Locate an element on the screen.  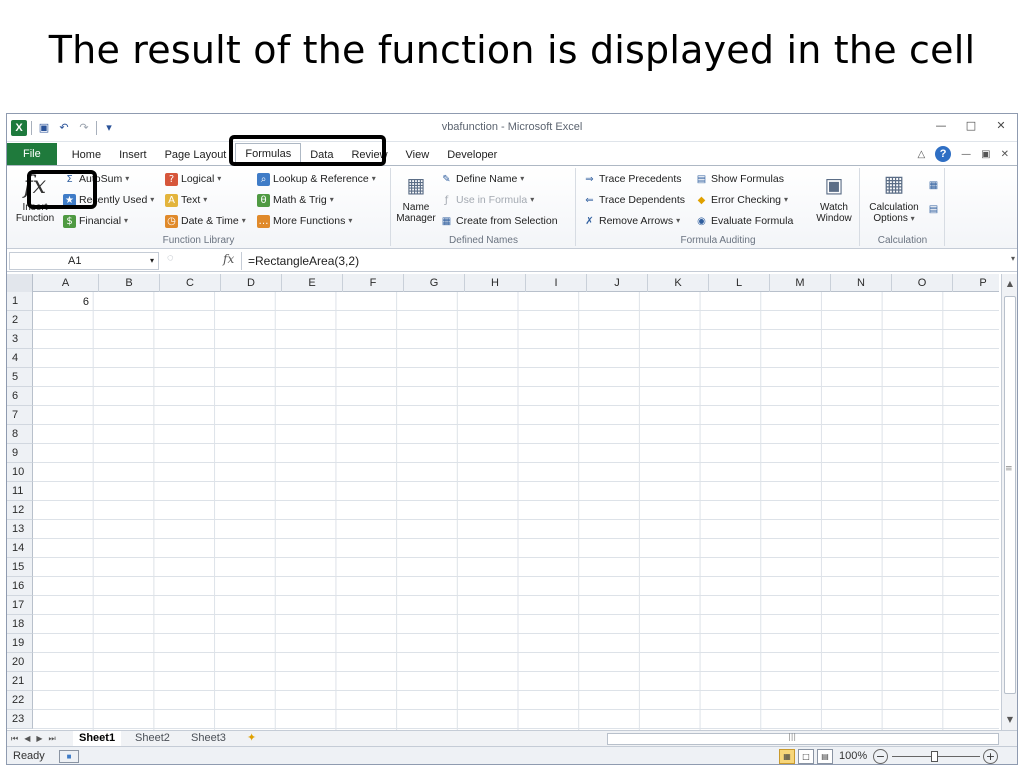
column-header: H is located at coordinates (495, 283).